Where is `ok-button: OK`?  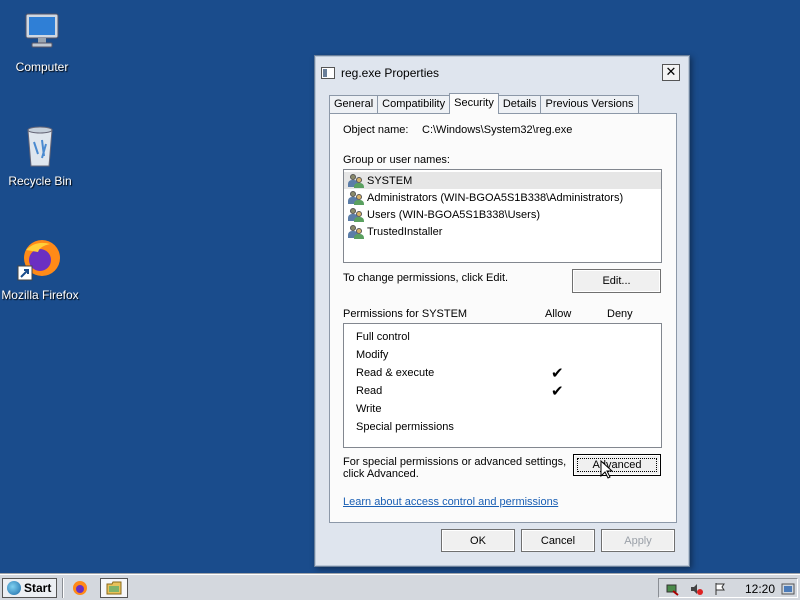 ok-button: OK is located at coordinates (478, 540).